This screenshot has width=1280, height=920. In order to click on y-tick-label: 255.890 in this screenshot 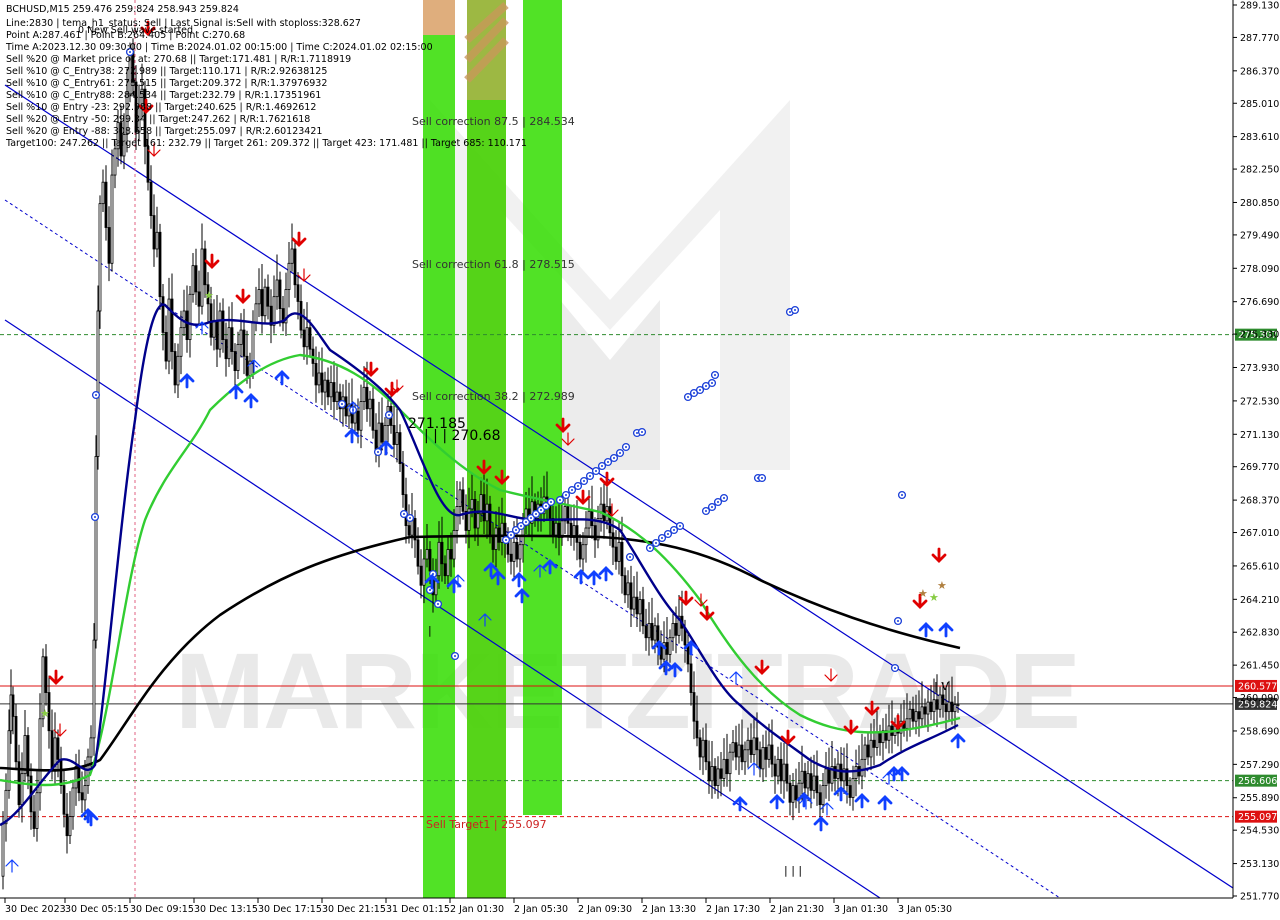, I will do `click(1259, 798)`.